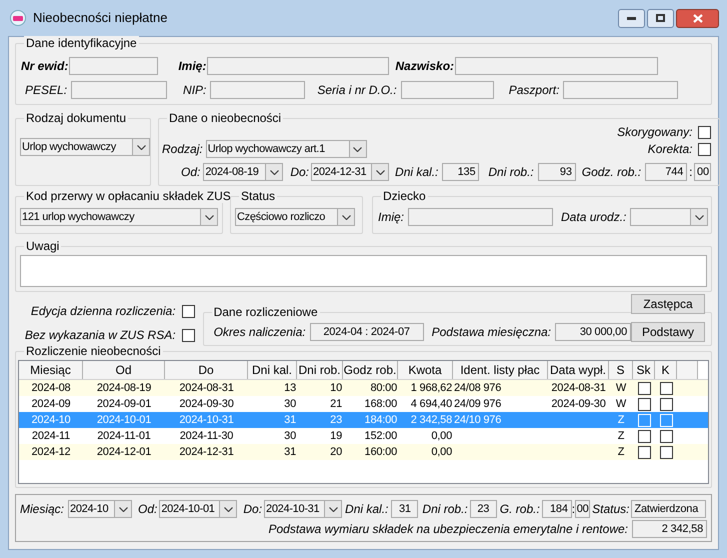 This screenshot has height=558, width=727. I want to click on column-header: Data wypł., so click(578, 370).